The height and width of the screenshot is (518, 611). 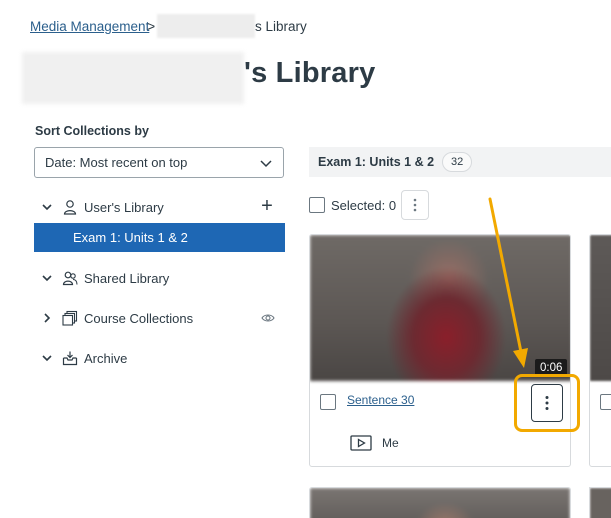 What do you see at coordinates (70, 278) in the screenshot?
I see `users-icon` at bounding box center [70, 278].